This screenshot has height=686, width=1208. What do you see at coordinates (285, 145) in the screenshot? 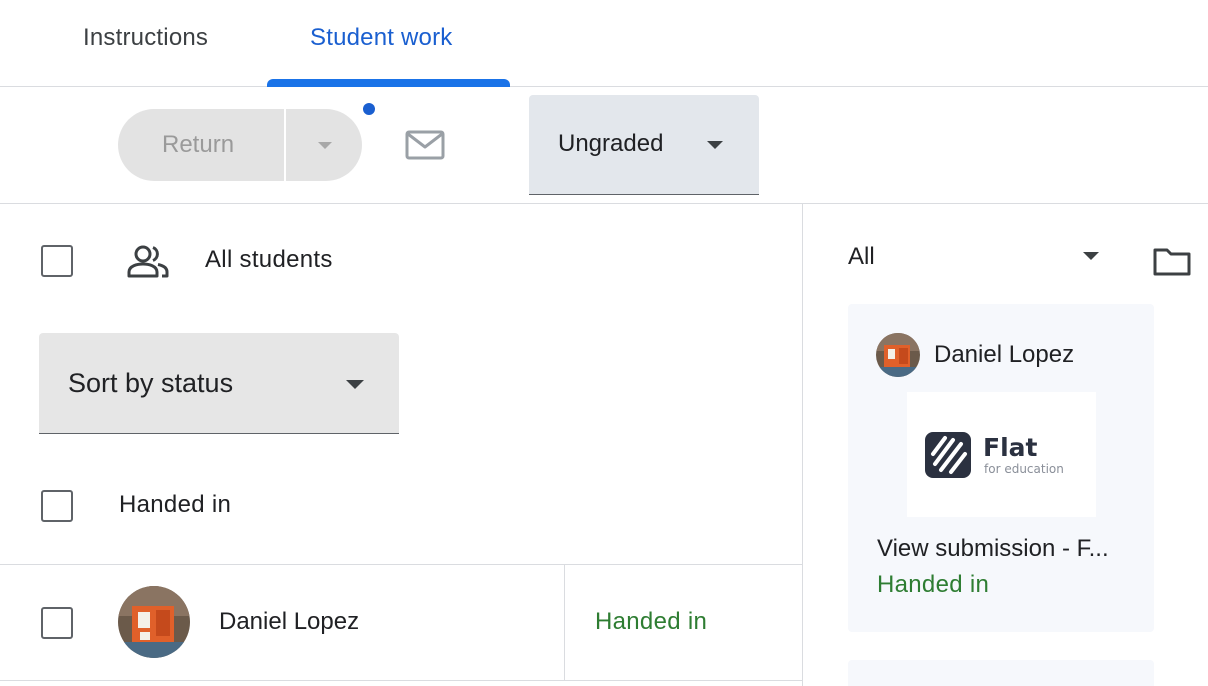
I see `return-divider` at bounding box center [285, 145].